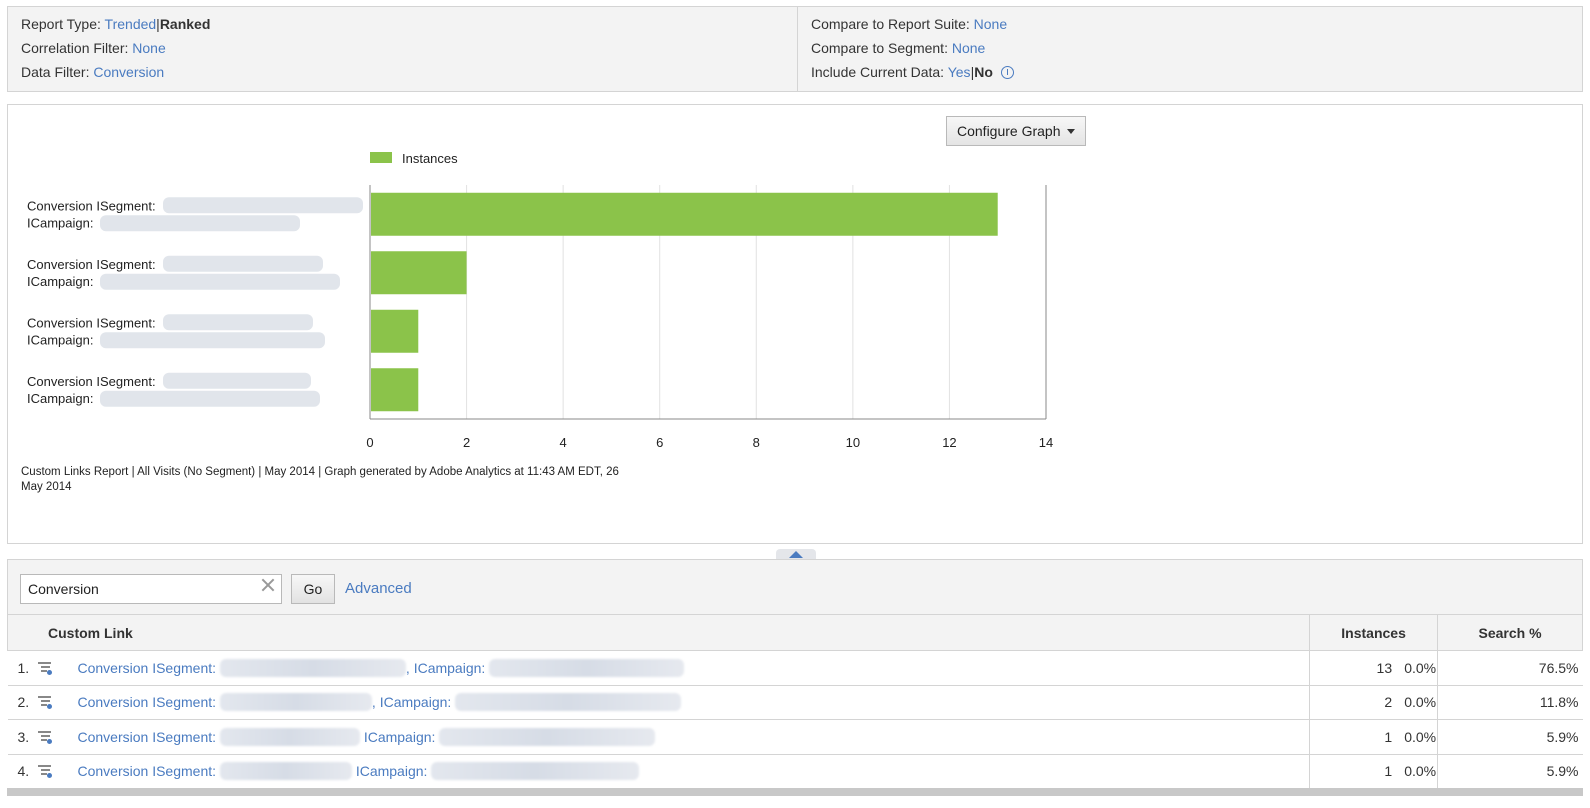  Describe the element at coordinates (1046, 442) in the screenshot. I see `x-tick-label: 14` at that location.